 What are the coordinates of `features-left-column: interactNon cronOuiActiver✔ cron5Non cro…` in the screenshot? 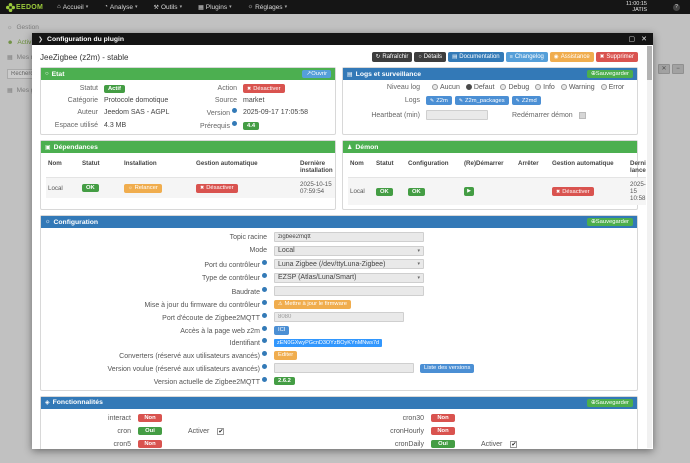 It's located at (192, 431).